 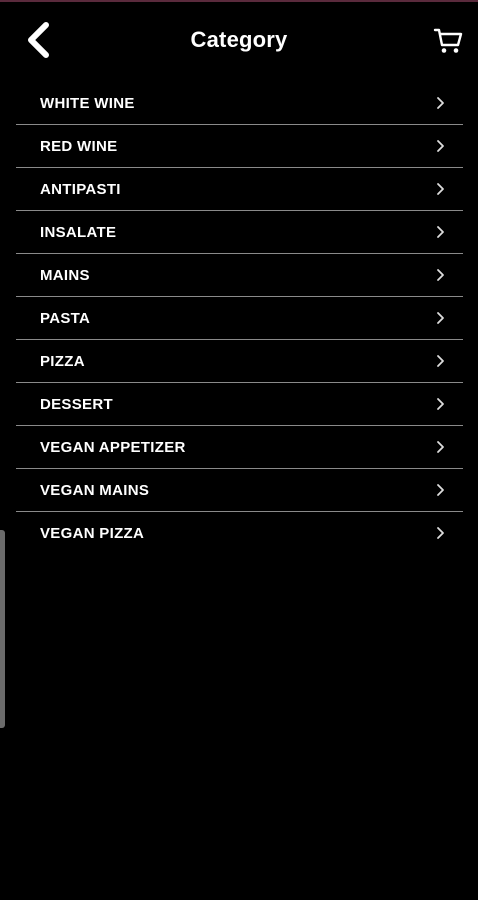 What do you see at coordinates (76, 404) in the screenshot?
I see `category-label: DESSERT` at bounding box center [76, 404].